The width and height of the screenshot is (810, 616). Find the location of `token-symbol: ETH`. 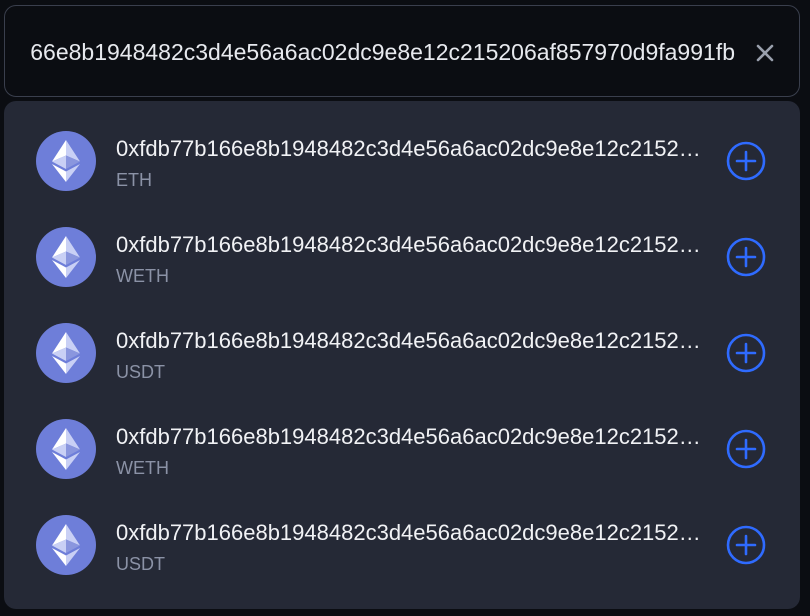

token-symbol: ETH is located at coordinates (134, 180).